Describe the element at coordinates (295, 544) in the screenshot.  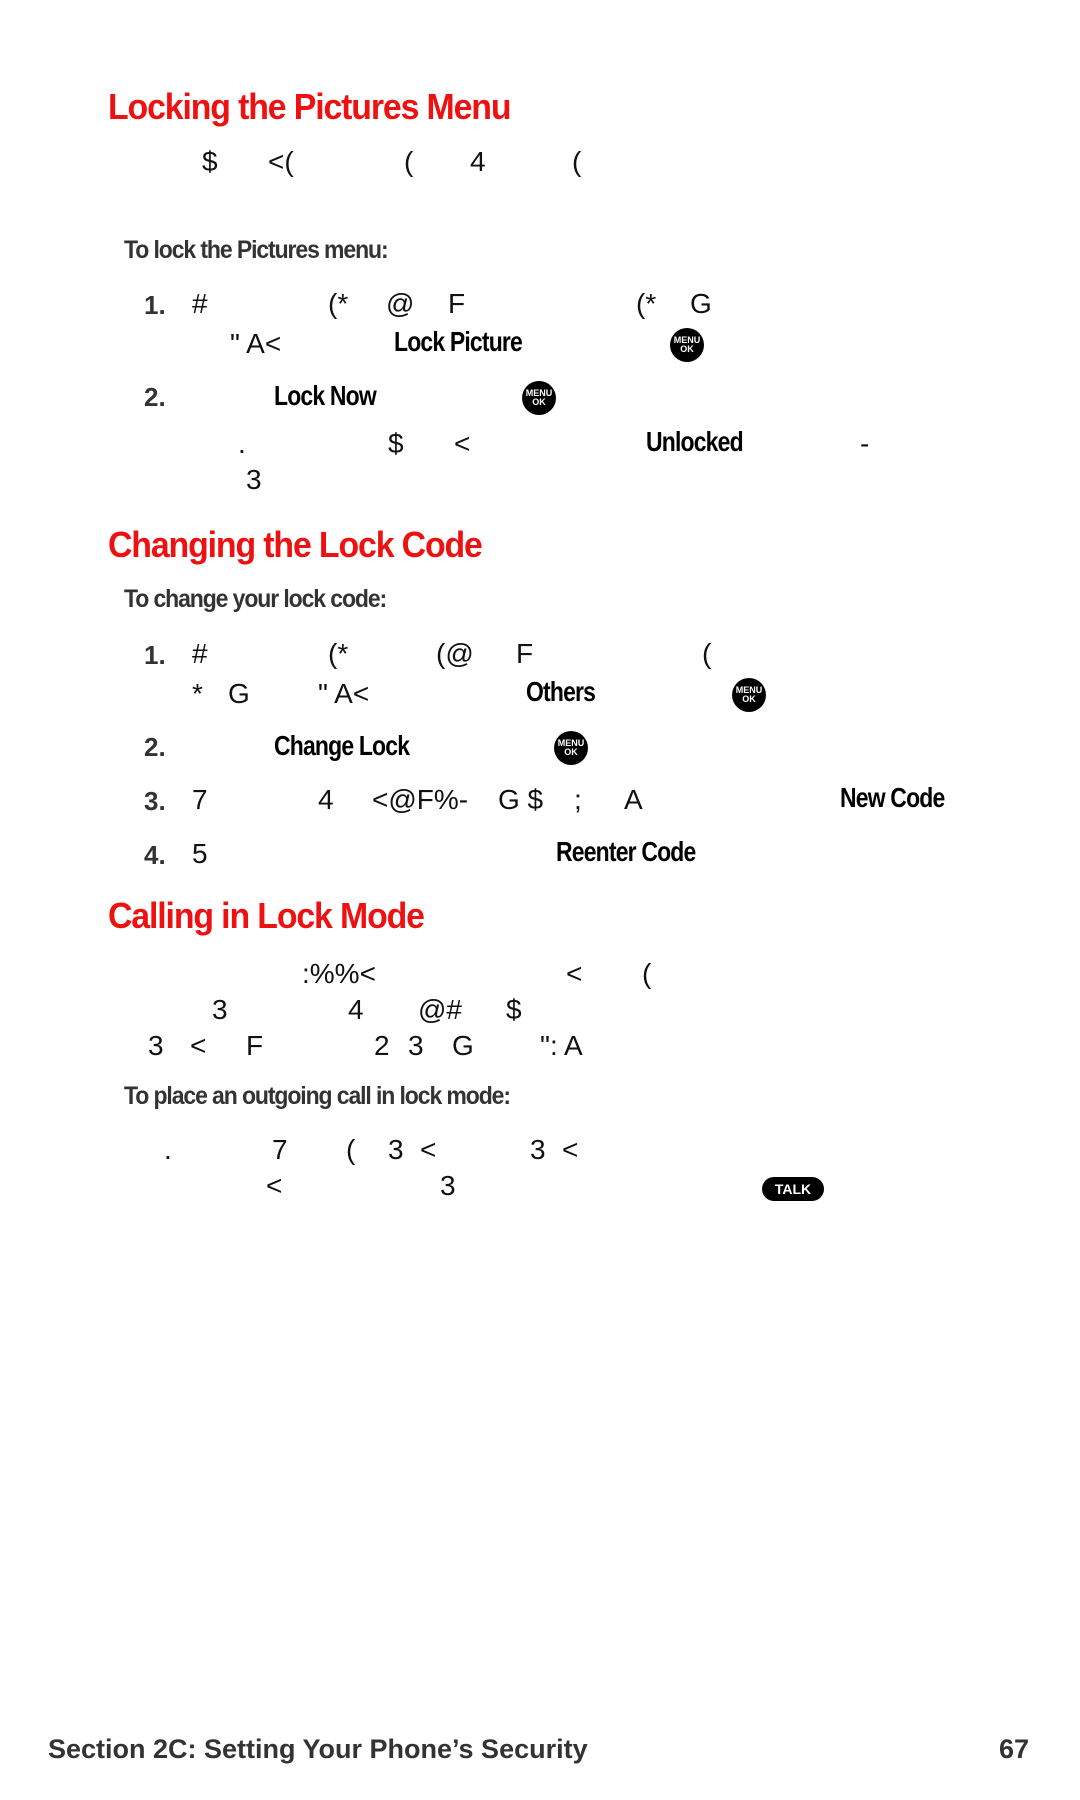
I see `section-heading-changing-lock-code: Changing the Lock Code` at that location.